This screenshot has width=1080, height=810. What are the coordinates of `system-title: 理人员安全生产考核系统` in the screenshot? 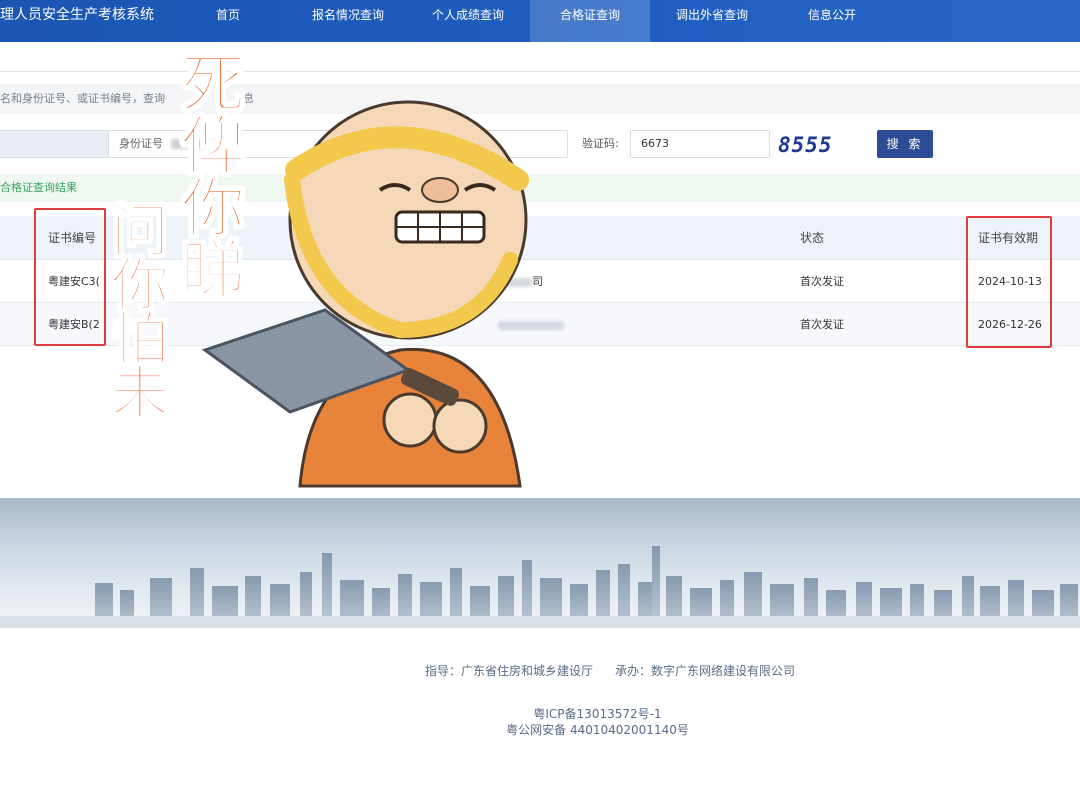 It's located at (77, 15).